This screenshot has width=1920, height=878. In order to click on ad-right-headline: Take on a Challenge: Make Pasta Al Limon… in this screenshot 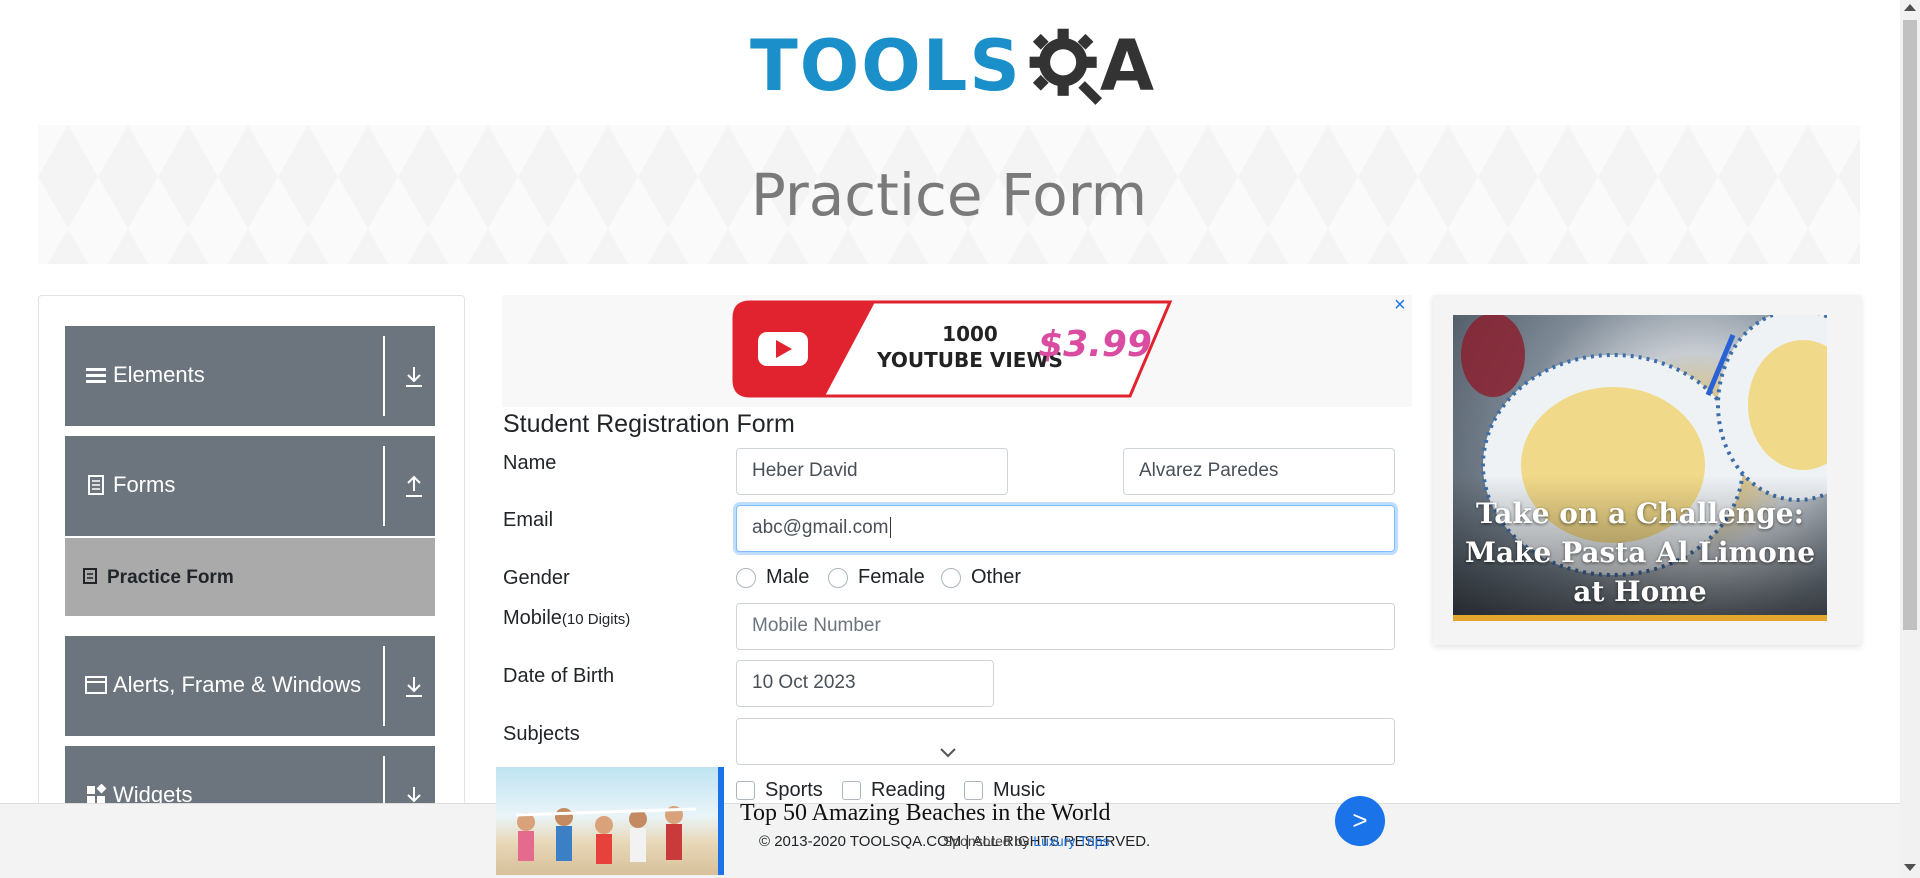, I will do `click(1640, 552)`.